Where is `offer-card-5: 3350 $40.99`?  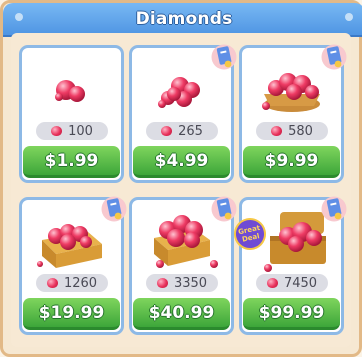 offer-card-5: 3350 $40.99 is located at coordinates (183, 265).